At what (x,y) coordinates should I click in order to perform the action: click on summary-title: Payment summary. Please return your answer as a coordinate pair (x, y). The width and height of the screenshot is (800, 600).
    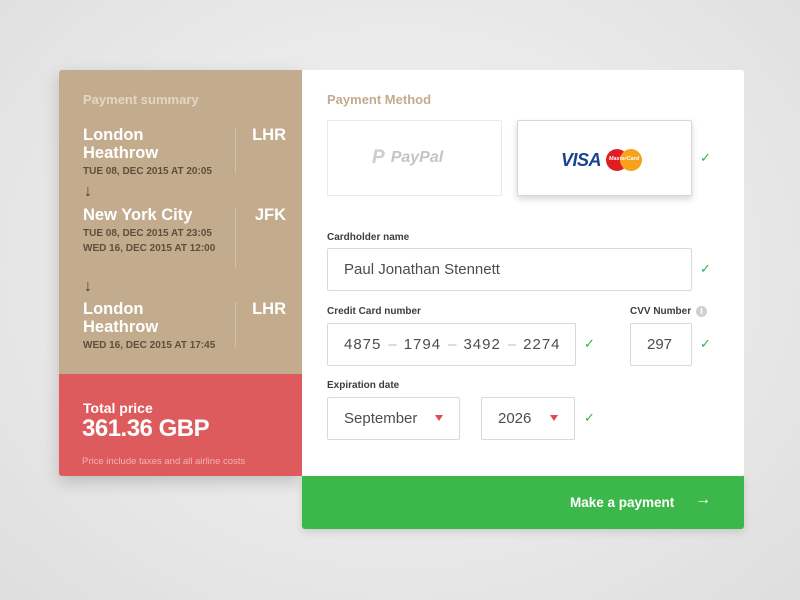
    Looking at the image, I should click on (141, 99).